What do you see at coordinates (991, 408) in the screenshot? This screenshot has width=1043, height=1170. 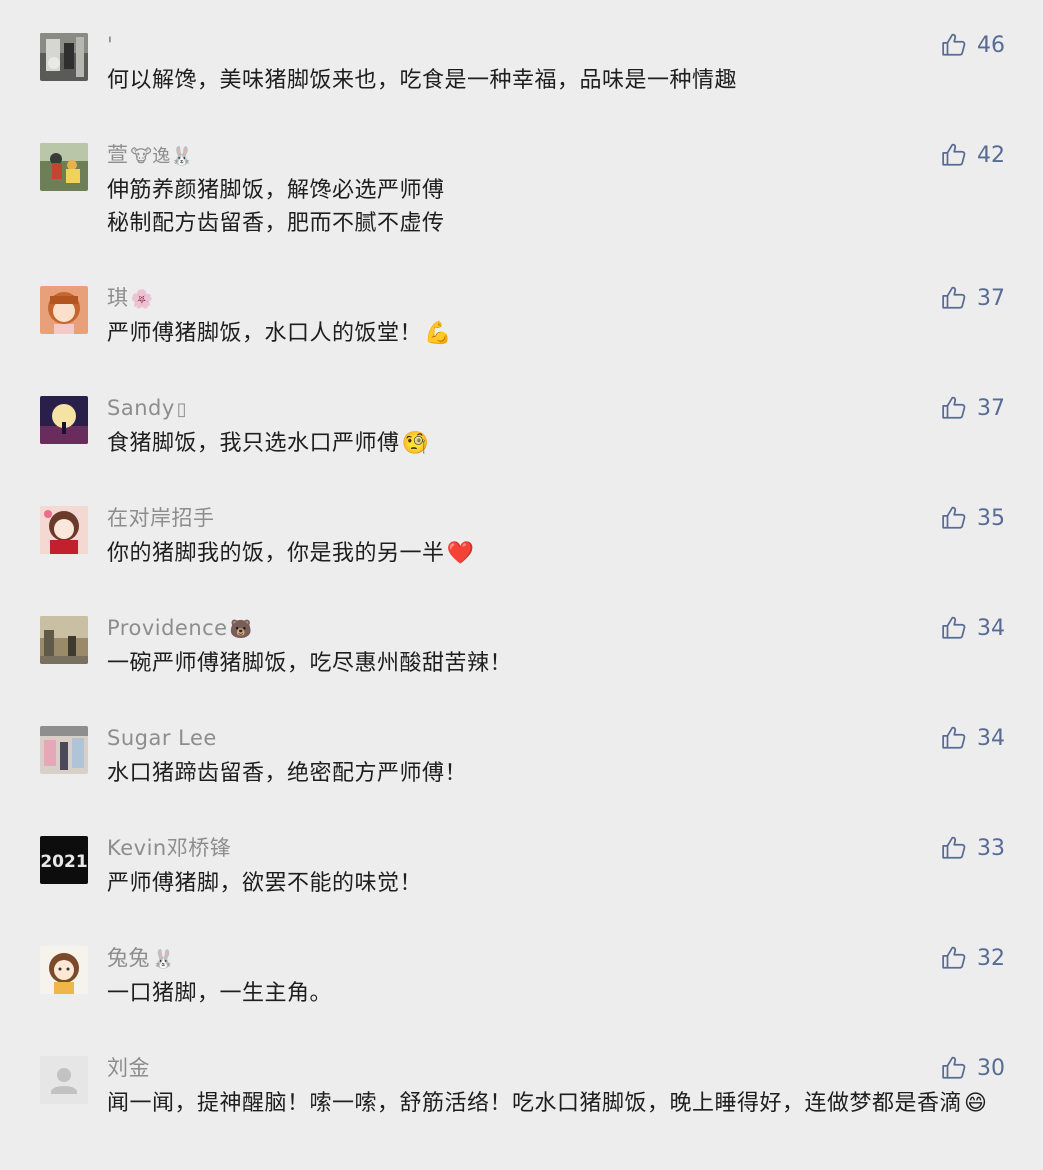 I see `like-count: 37` at bounding box center [991, 408].